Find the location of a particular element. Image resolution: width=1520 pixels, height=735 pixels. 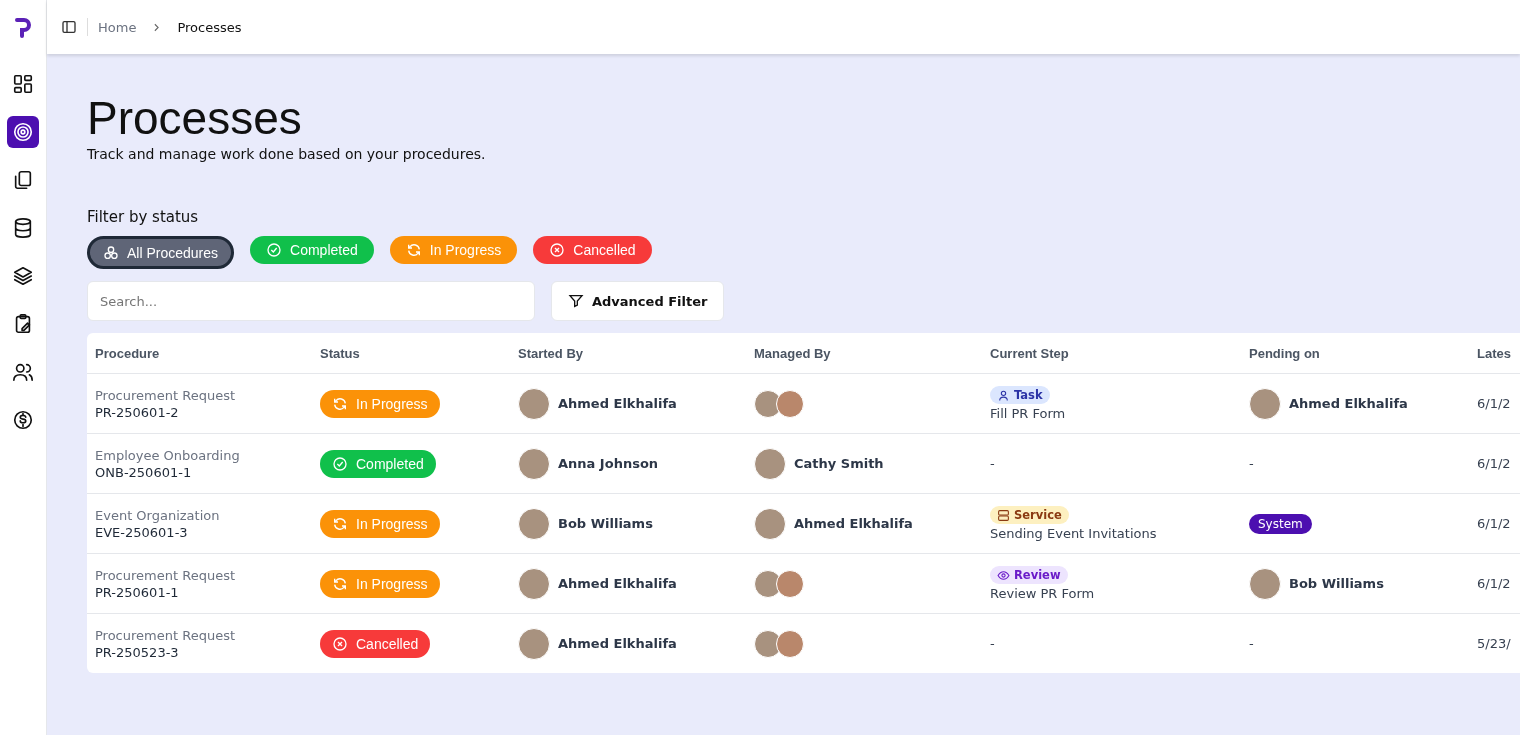

step-type-badge: Service is located at coordinates (1029, 515).